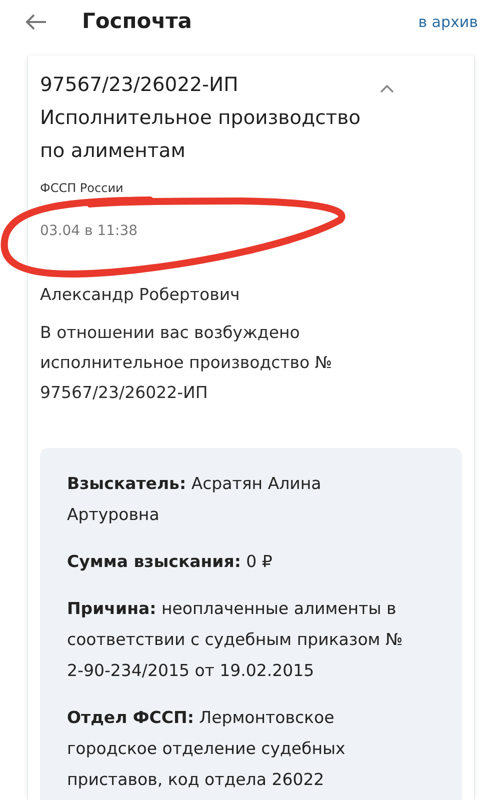  I want to click on message-subject: Исполнительное производство по алиментам, so click(201, 134).